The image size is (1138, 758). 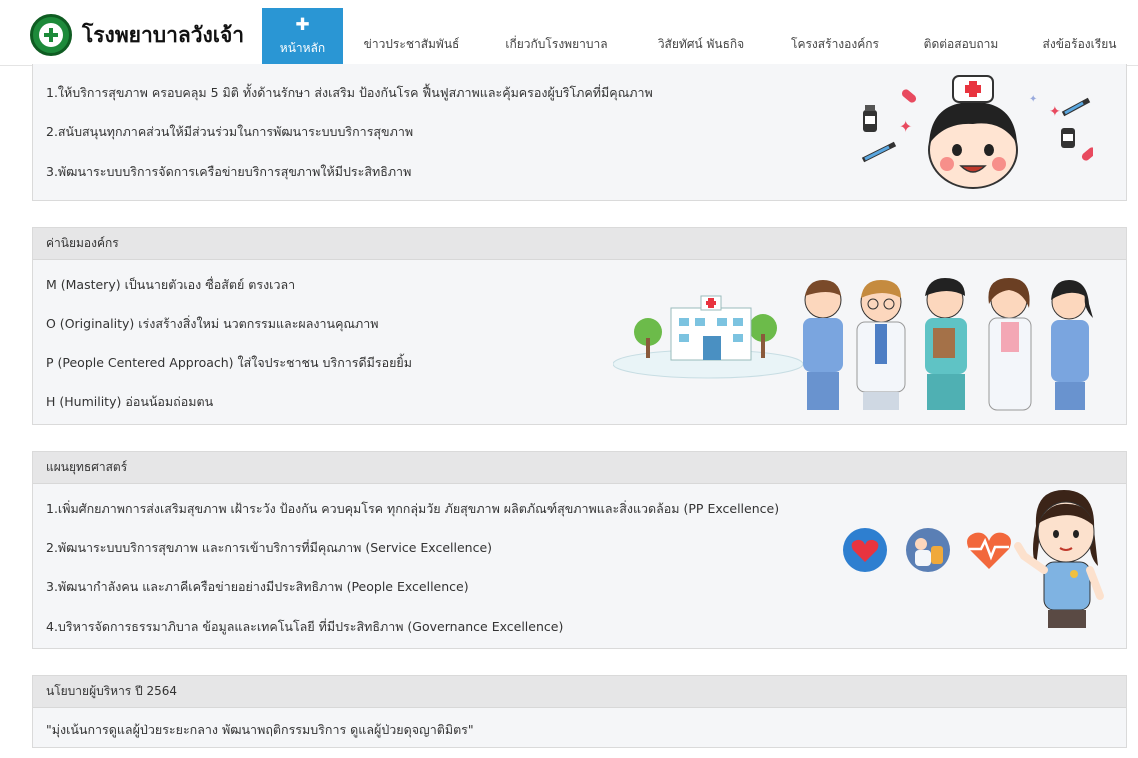 I want to click on brand: โรงพยาบาลวังเจ้า, so click(x=137, y=35).